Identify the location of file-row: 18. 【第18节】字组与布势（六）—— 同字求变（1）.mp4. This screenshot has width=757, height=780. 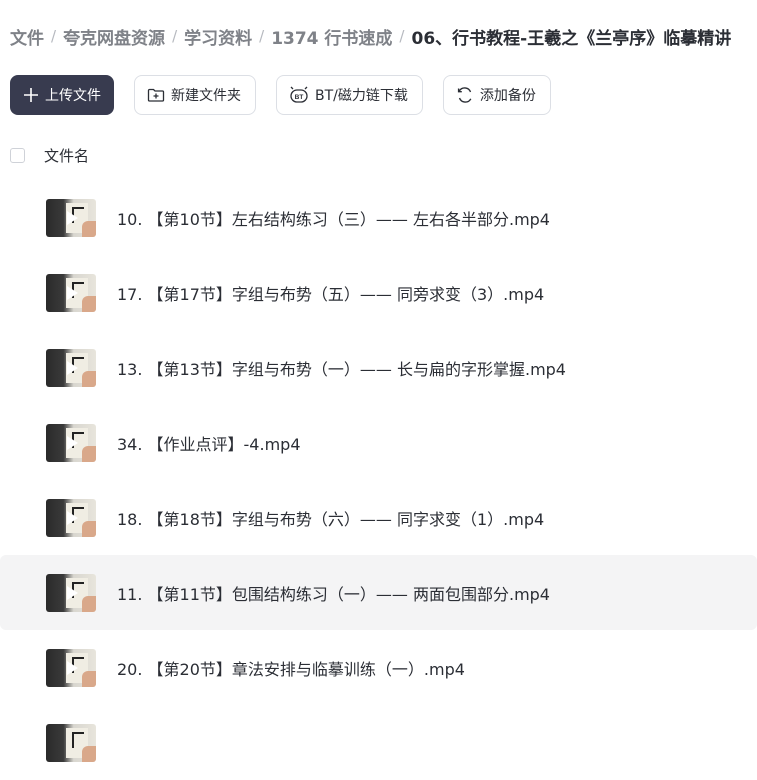
(378, 517).